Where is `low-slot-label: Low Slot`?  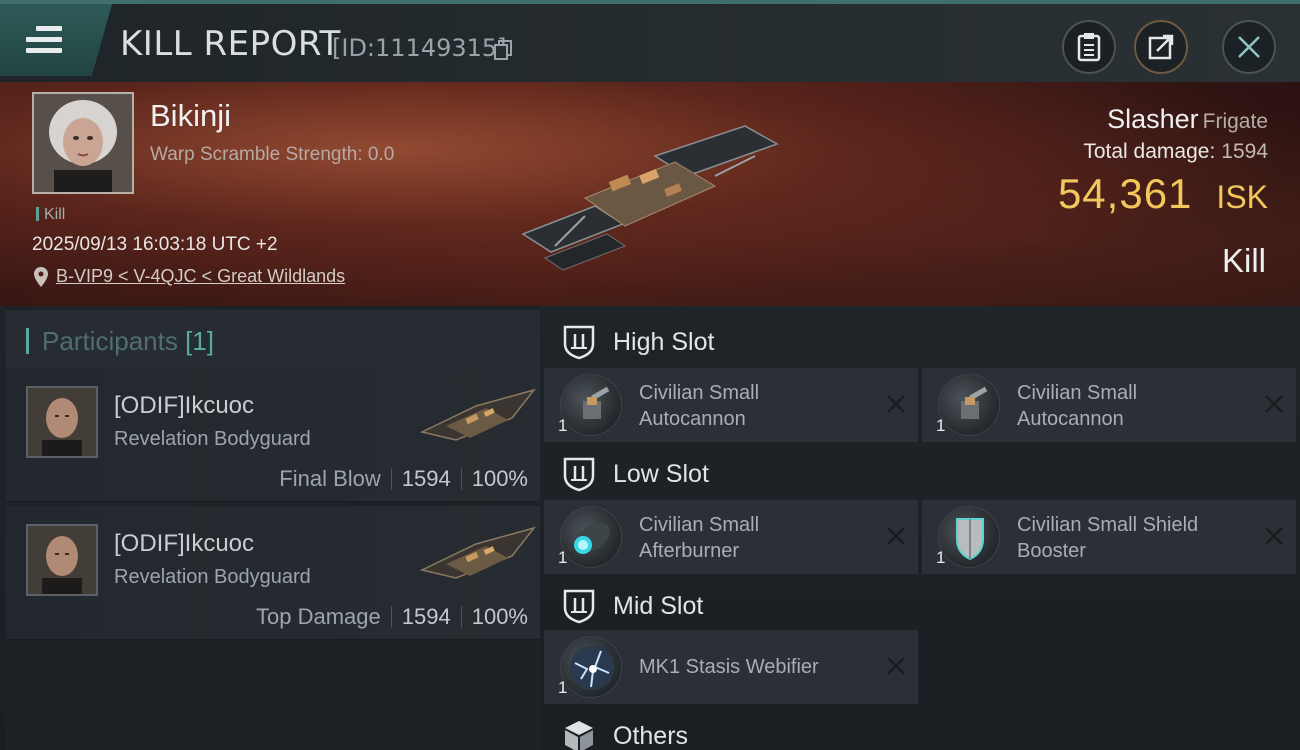 low-slot-label: Low Slot is located at coordinates (661, 474).